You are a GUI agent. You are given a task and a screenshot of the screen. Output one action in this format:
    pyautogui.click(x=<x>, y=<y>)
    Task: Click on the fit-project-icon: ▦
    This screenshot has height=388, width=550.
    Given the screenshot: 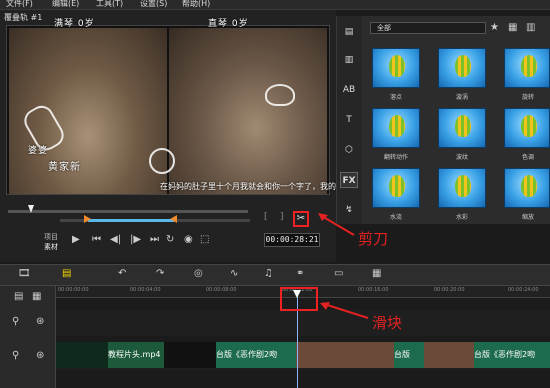 What is the action you would take?
    pyautogui.click(x=36, y=296)
    